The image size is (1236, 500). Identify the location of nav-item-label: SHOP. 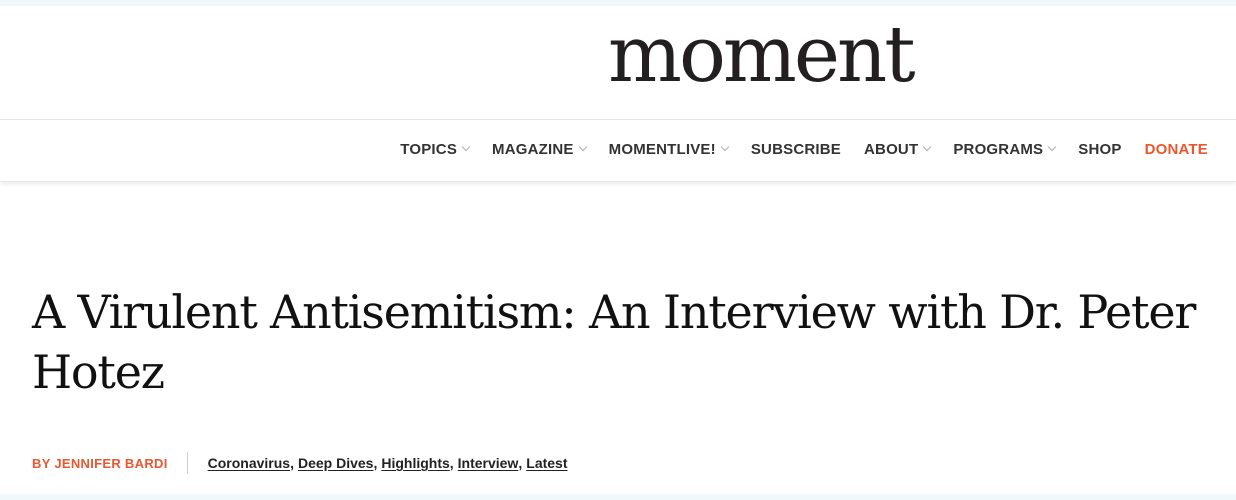
(1100, 149).